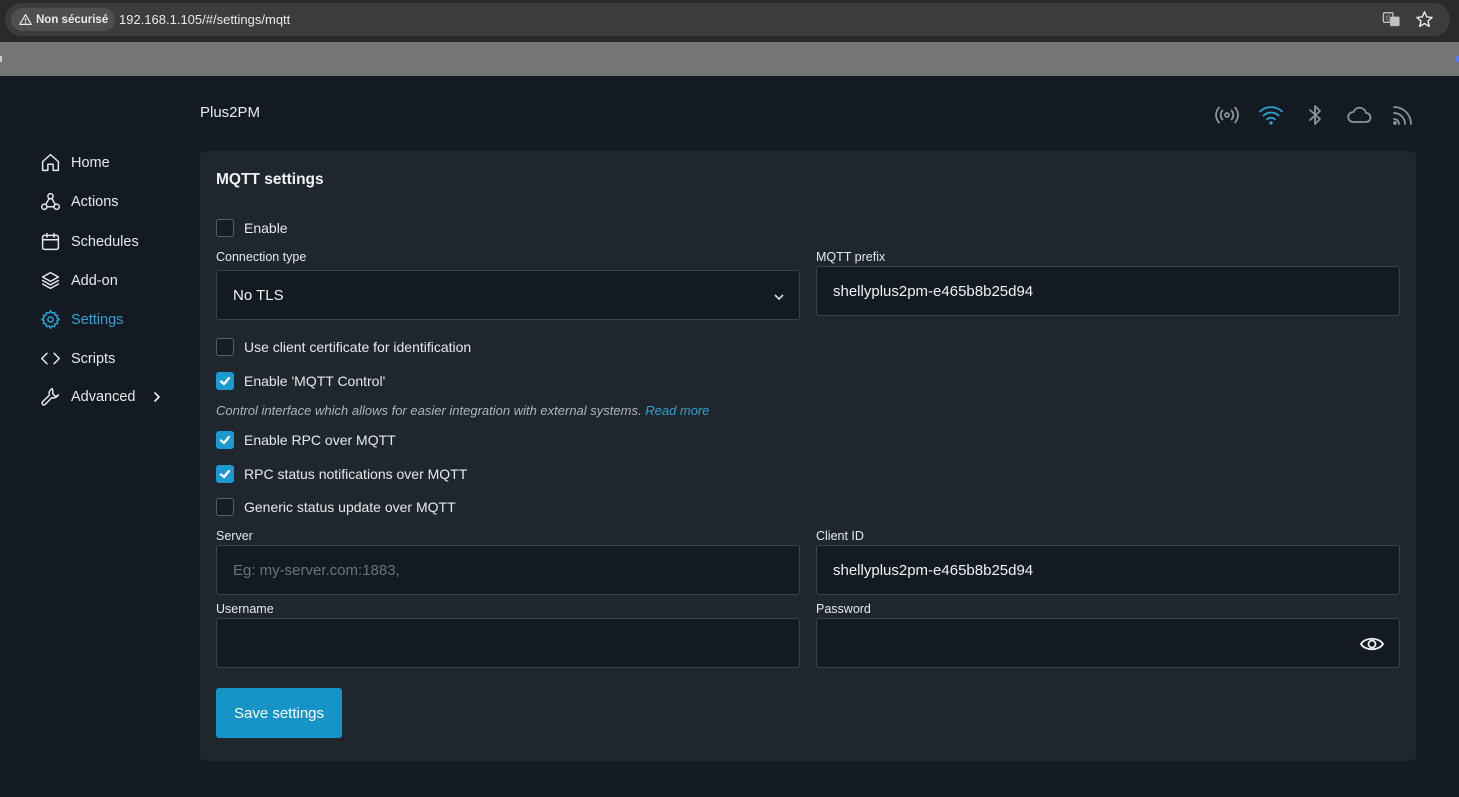 The height and width of the screenshot is (797, 1459). I want to click on sidebar-item-label: Advanced, so click(103, 396).